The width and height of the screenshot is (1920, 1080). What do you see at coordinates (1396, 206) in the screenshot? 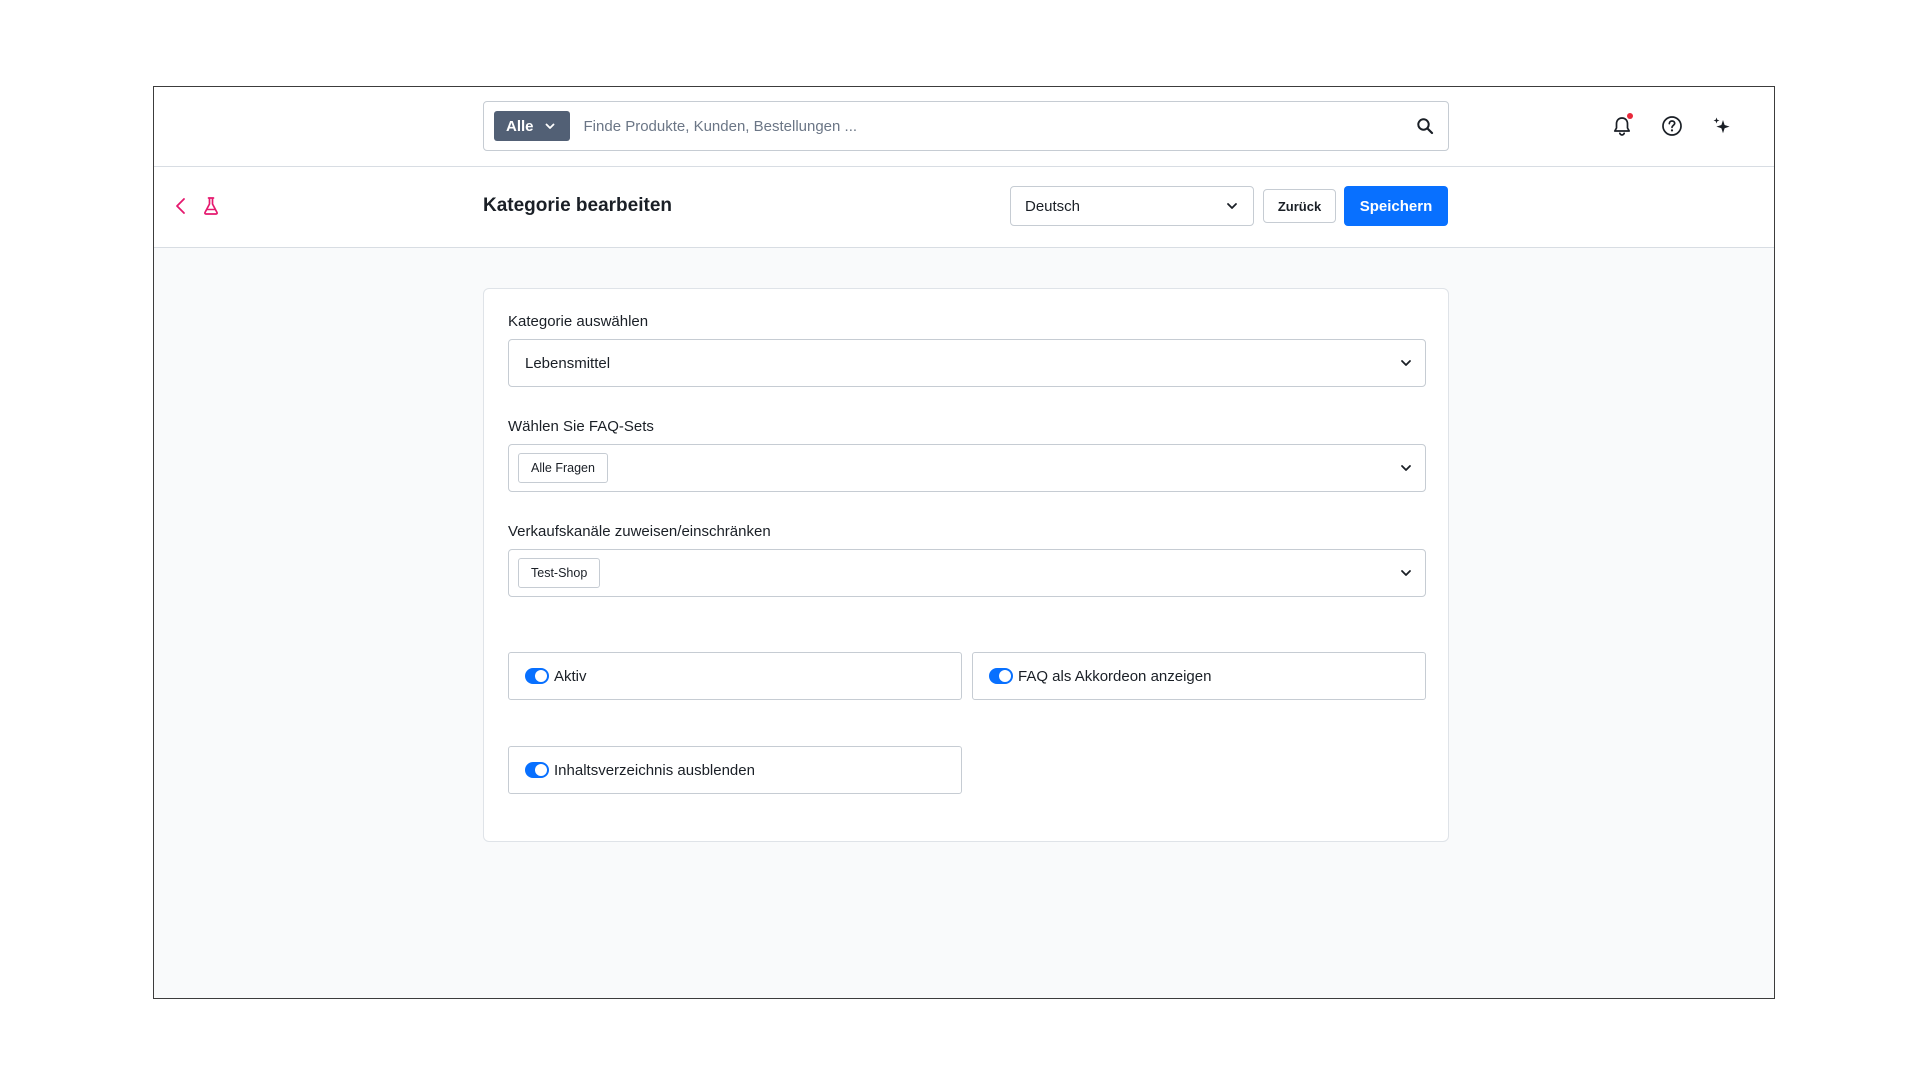
I see `save-button: Speichern` at bounding box center [1396, 206].